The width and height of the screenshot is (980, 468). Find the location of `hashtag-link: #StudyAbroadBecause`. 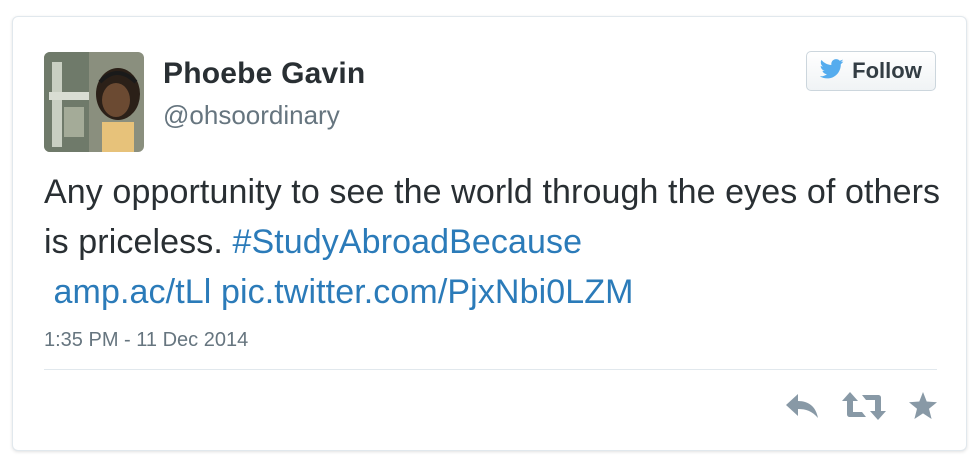

hashtag-link: #StudyAbroadBecause is located at coordinates (407, 242).